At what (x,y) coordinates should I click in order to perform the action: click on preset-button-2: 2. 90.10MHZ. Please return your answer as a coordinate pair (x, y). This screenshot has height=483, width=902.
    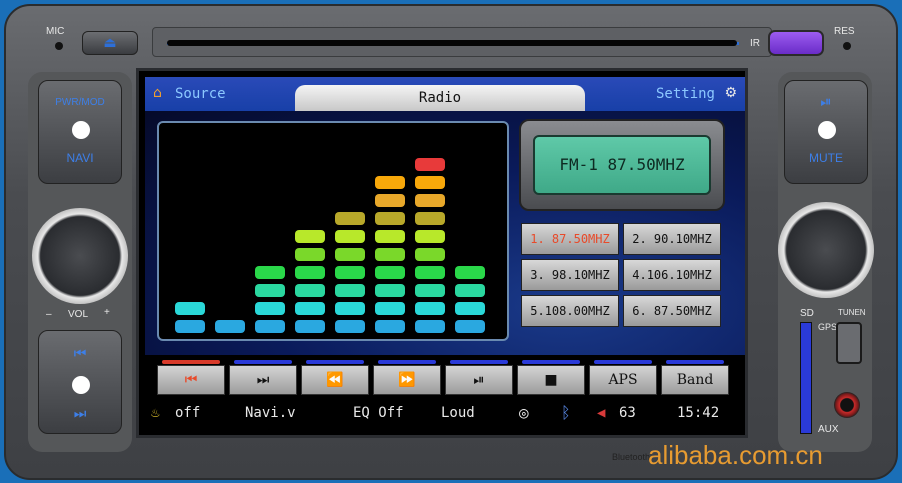
    Looking at the image, I should click on (672, 239).